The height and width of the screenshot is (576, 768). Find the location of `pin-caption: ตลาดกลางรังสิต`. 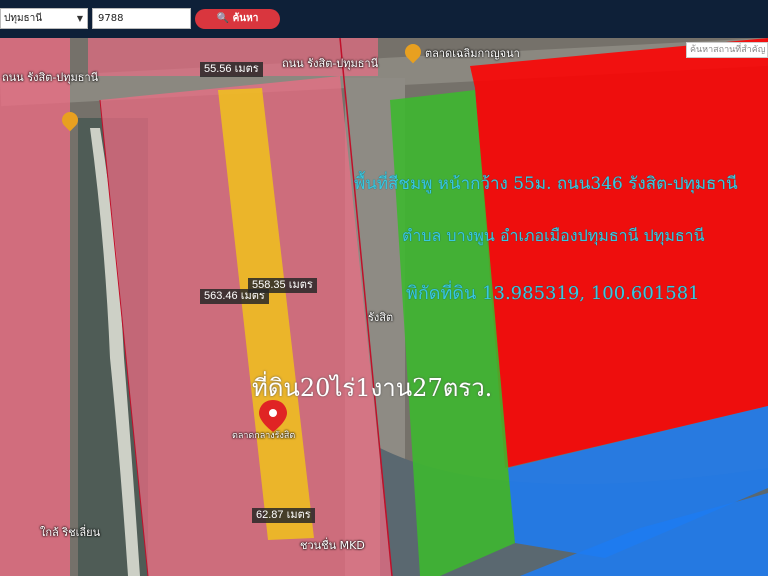

pin-caption: ตลาดกลางรังสิต is located at coordinates (264, 436).